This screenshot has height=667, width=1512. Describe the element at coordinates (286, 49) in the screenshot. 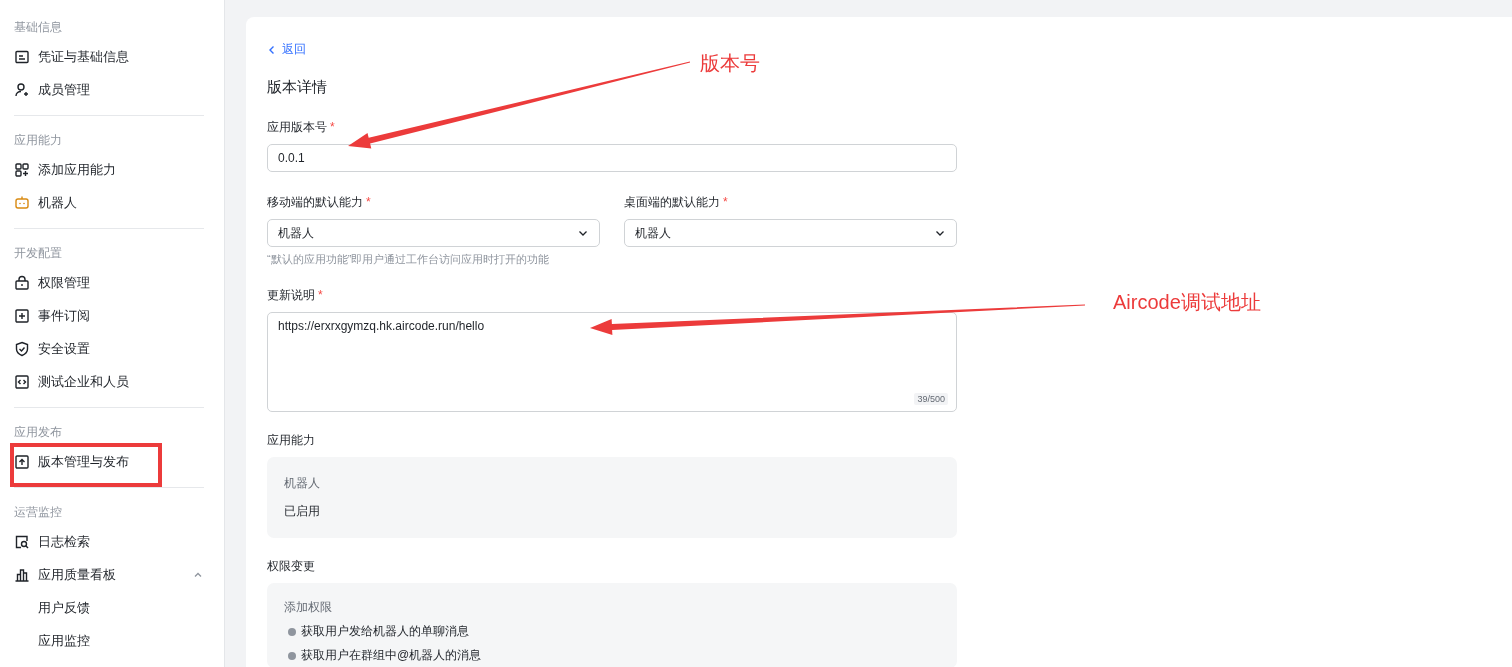

I see `back-link: 返回` at that location.